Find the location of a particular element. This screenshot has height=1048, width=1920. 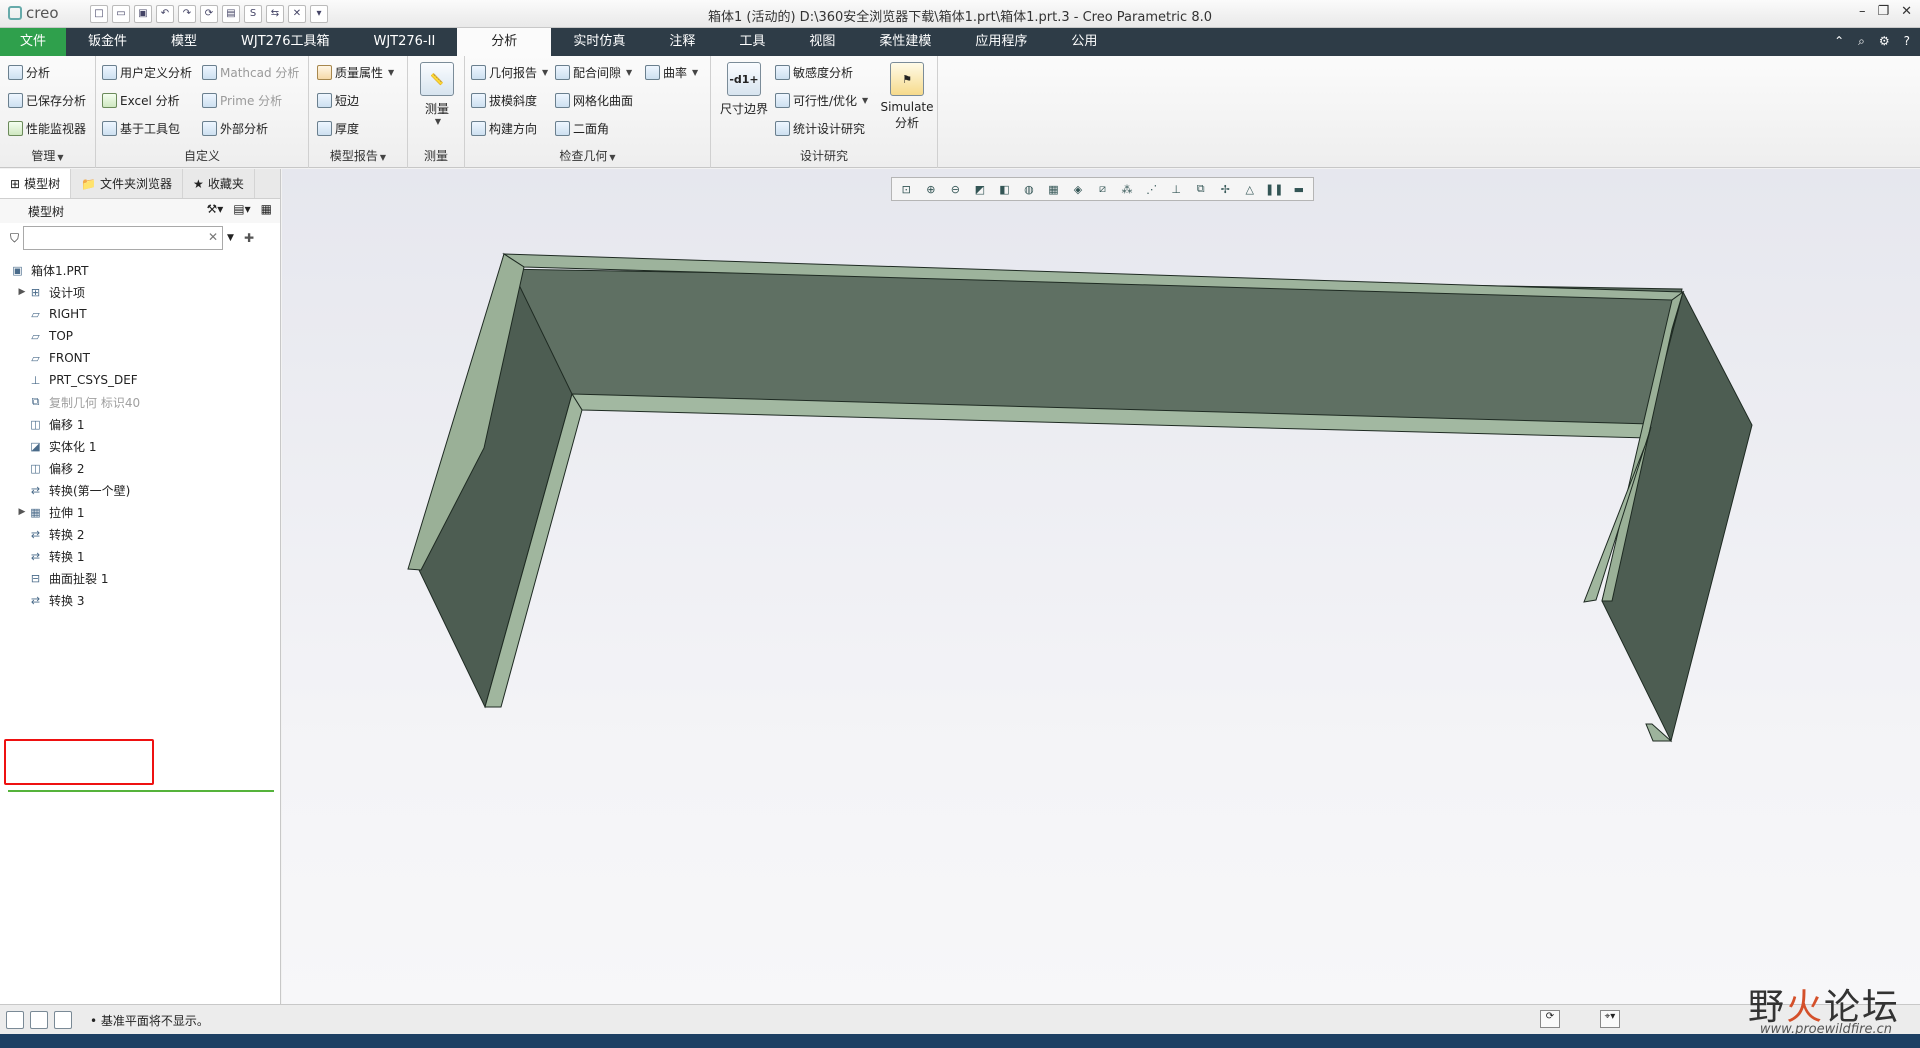

tree-node: ⇄ 转换 3 is located at coordinates (140, 600).